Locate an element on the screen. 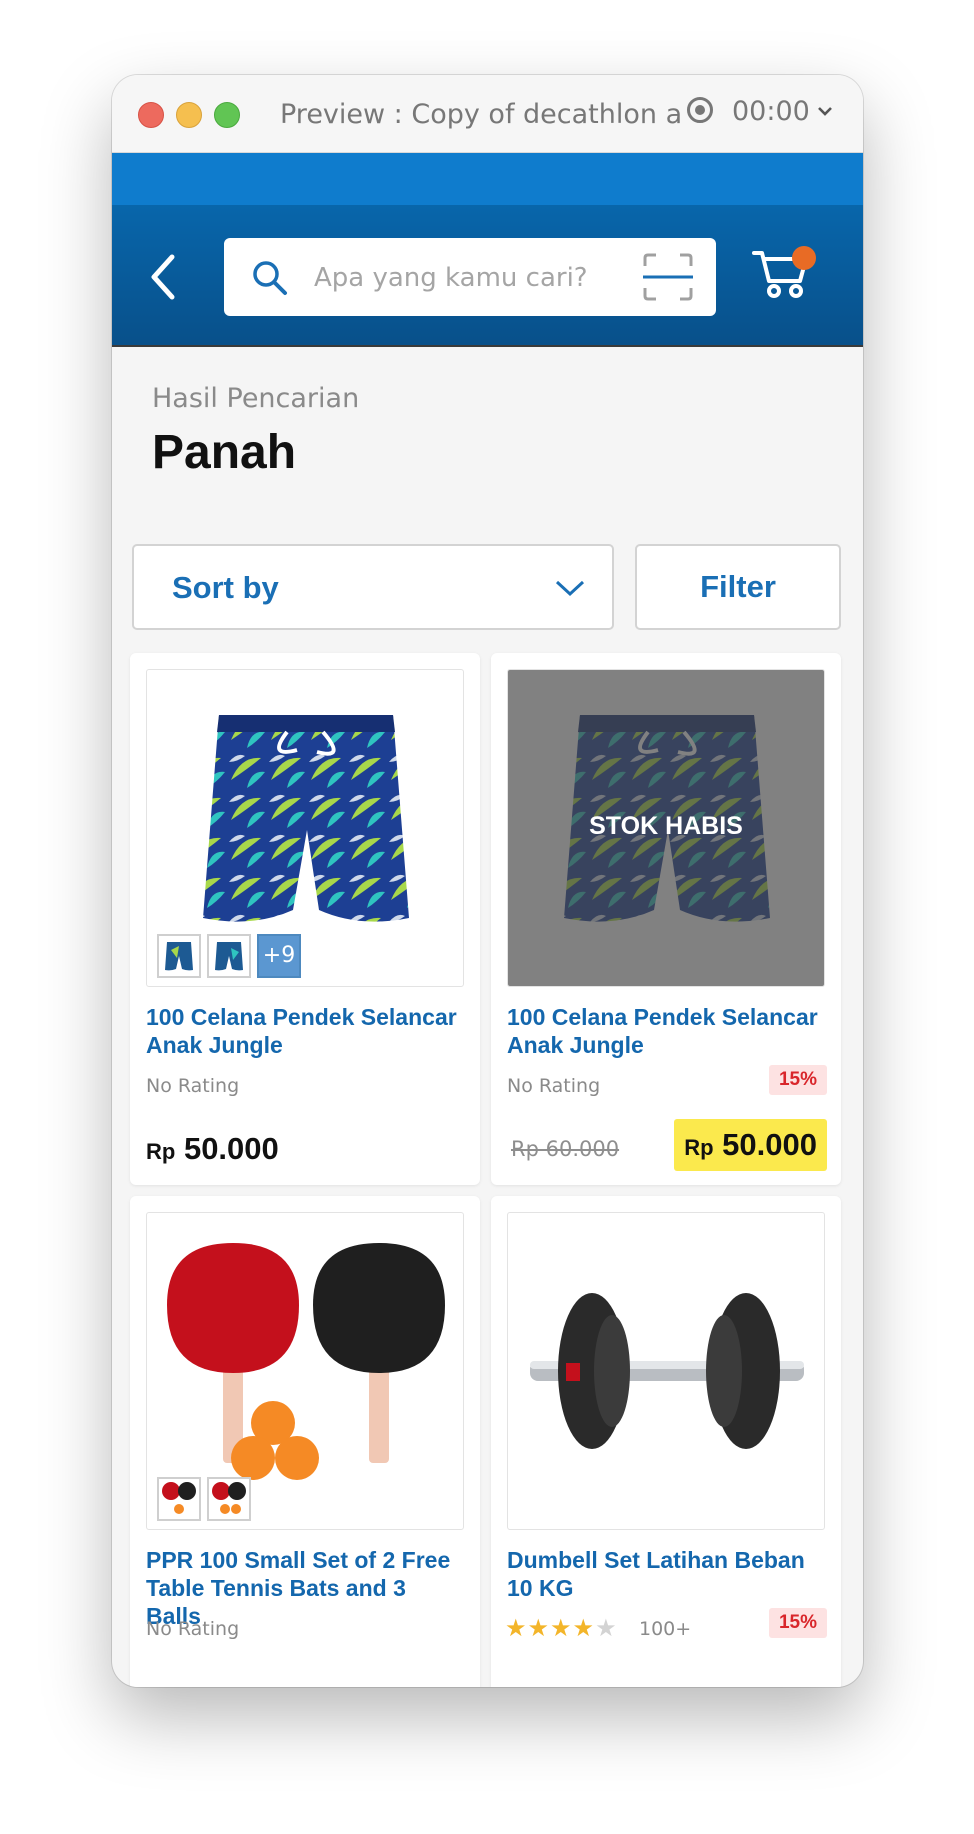  more-variants-button: +9 is located at coordinates (279, 956).